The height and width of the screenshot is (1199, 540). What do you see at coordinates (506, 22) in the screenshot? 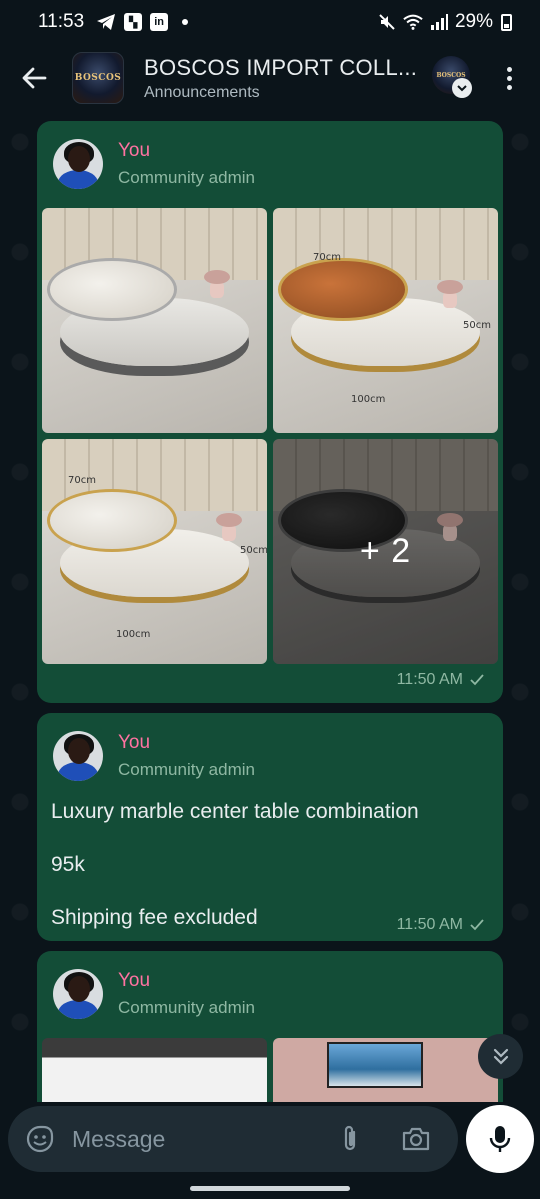
I see `battery-icon` at bounding box center [506, 22].